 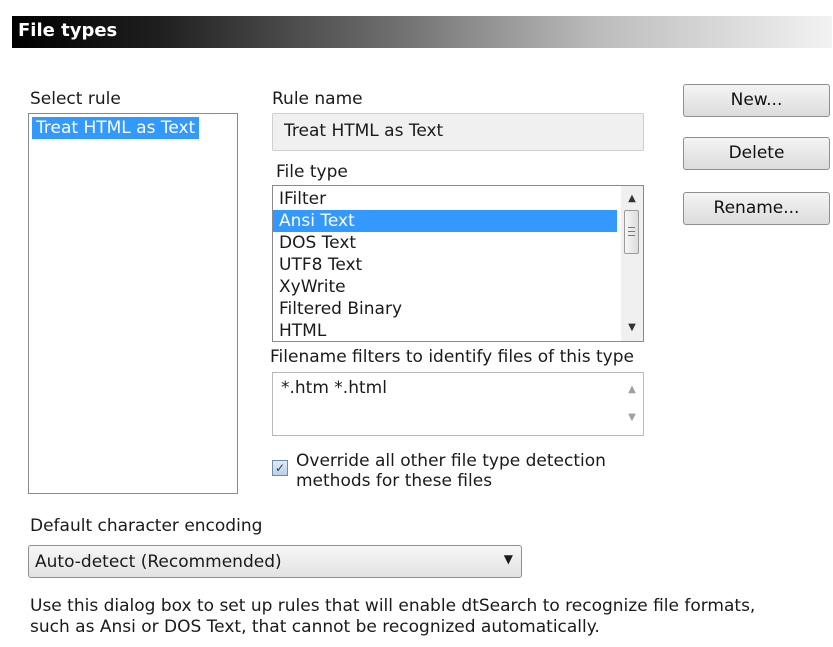 What do you see at coordinates (632, 404) in the screenshot?
I see `filters-scrollbar: ▲ ▼` at bounding box center [632, 404].